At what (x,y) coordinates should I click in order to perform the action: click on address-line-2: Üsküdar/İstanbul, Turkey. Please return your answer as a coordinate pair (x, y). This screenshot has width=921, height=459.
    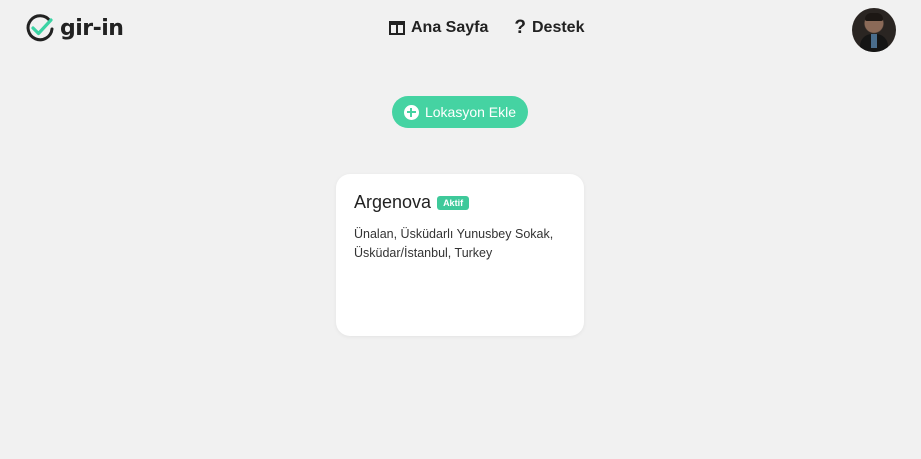
    Looking at the image, I should click on (423, 253).